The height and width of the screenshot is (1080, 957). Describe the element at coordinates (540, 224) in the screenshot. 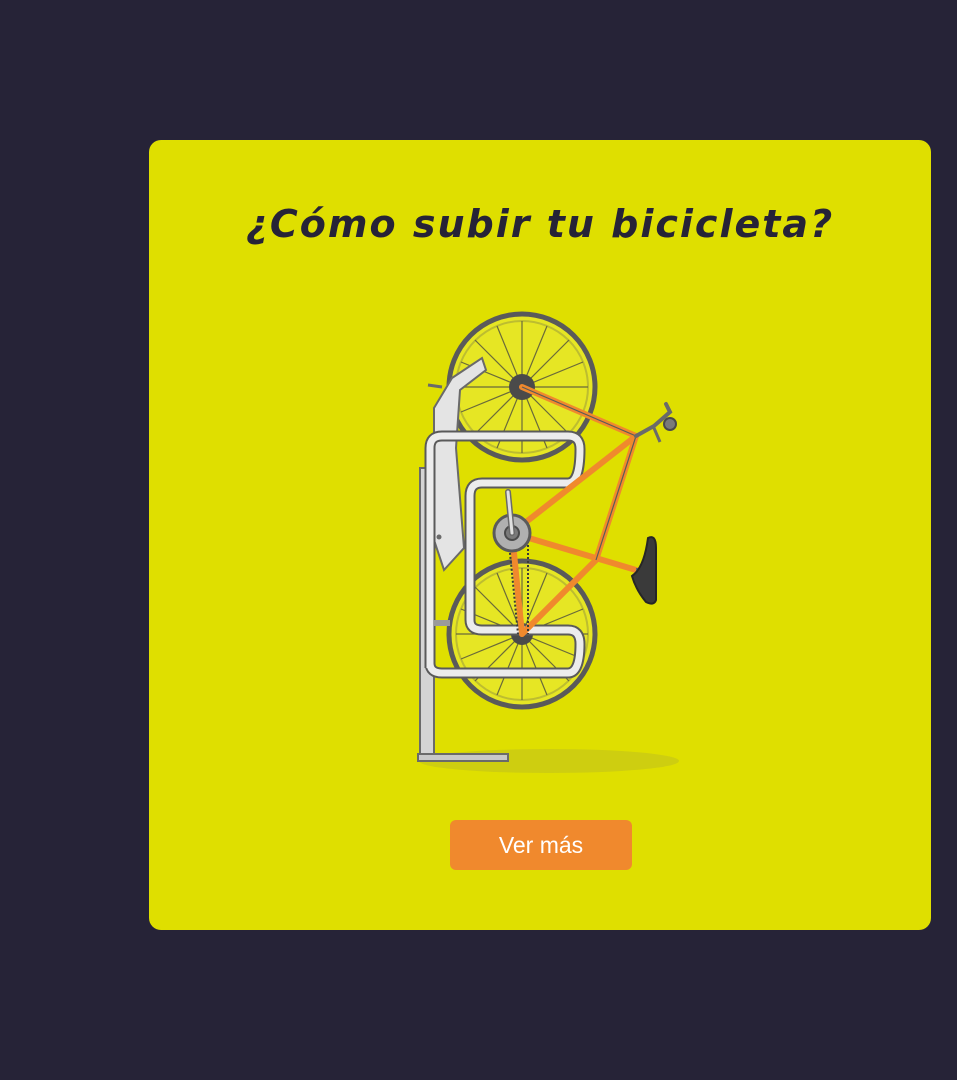

I see `card-title: ¿Cómo subir tu bicicleta?` at that location.